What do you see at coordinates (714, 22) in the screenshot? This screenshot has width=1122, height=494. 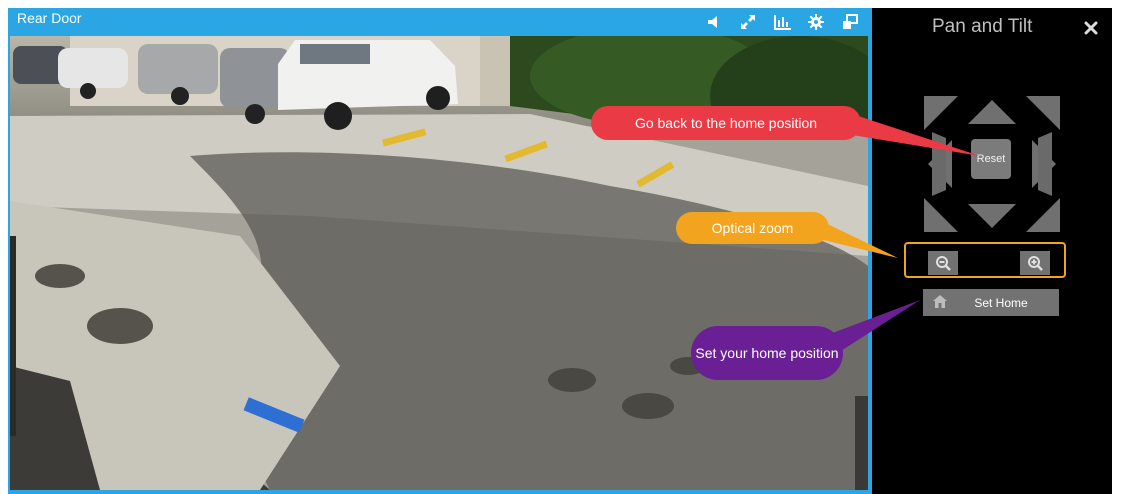 I see `volume-icon` at bounding box center [714, 22].